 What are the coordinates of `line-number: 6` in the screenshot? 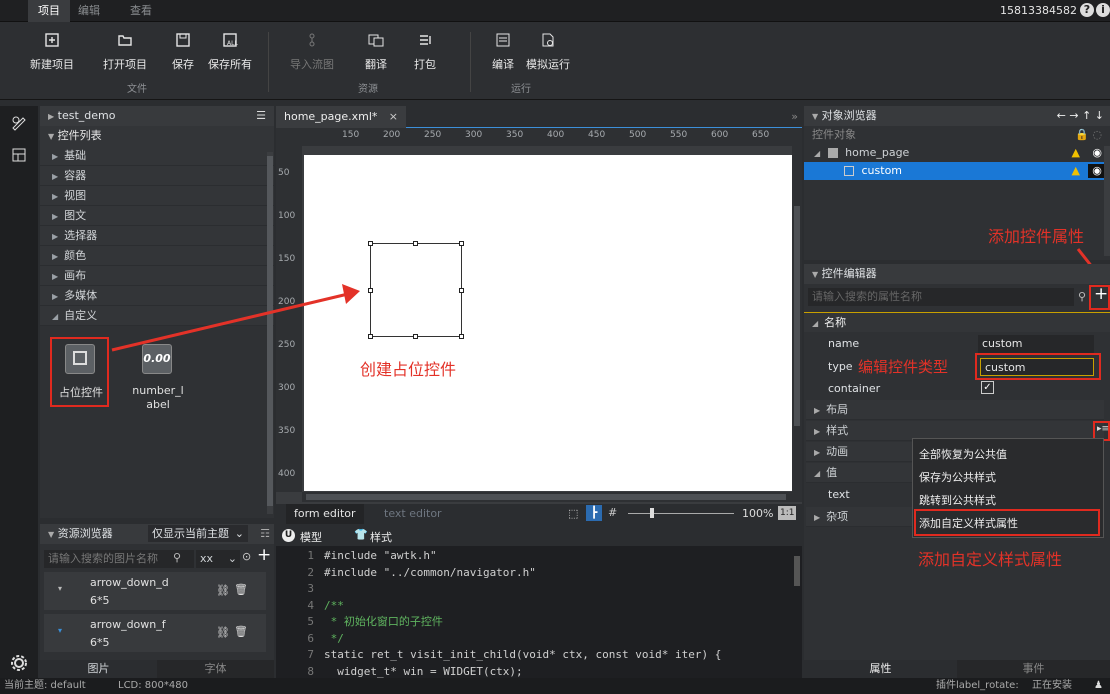 It's located at (310, 638).